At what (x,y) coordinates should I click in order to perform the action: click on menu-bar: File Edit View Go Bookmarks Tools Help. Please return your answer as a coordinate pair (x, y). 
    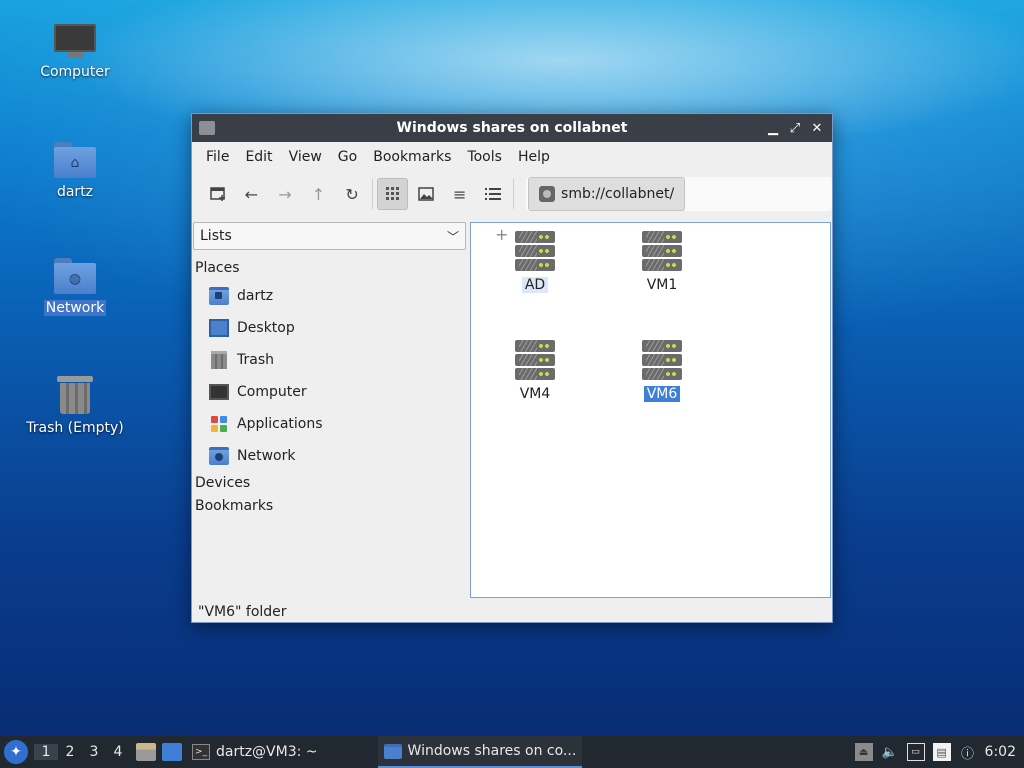
    Looking at the image, I should click on (512, 157).